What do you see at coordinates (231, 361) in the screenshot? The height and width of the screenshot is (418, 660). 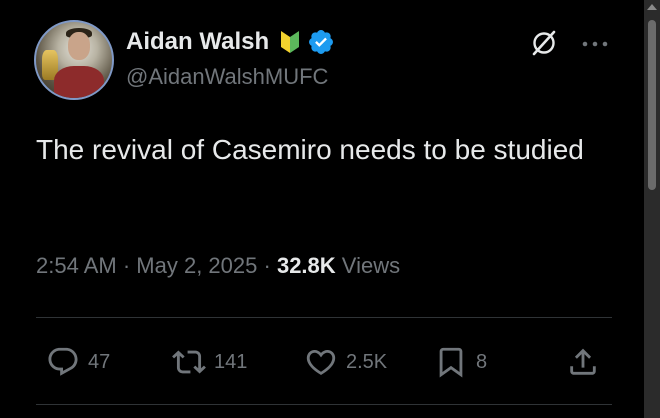 I see `retweet-count: 141` at bounding box center [231, 361].